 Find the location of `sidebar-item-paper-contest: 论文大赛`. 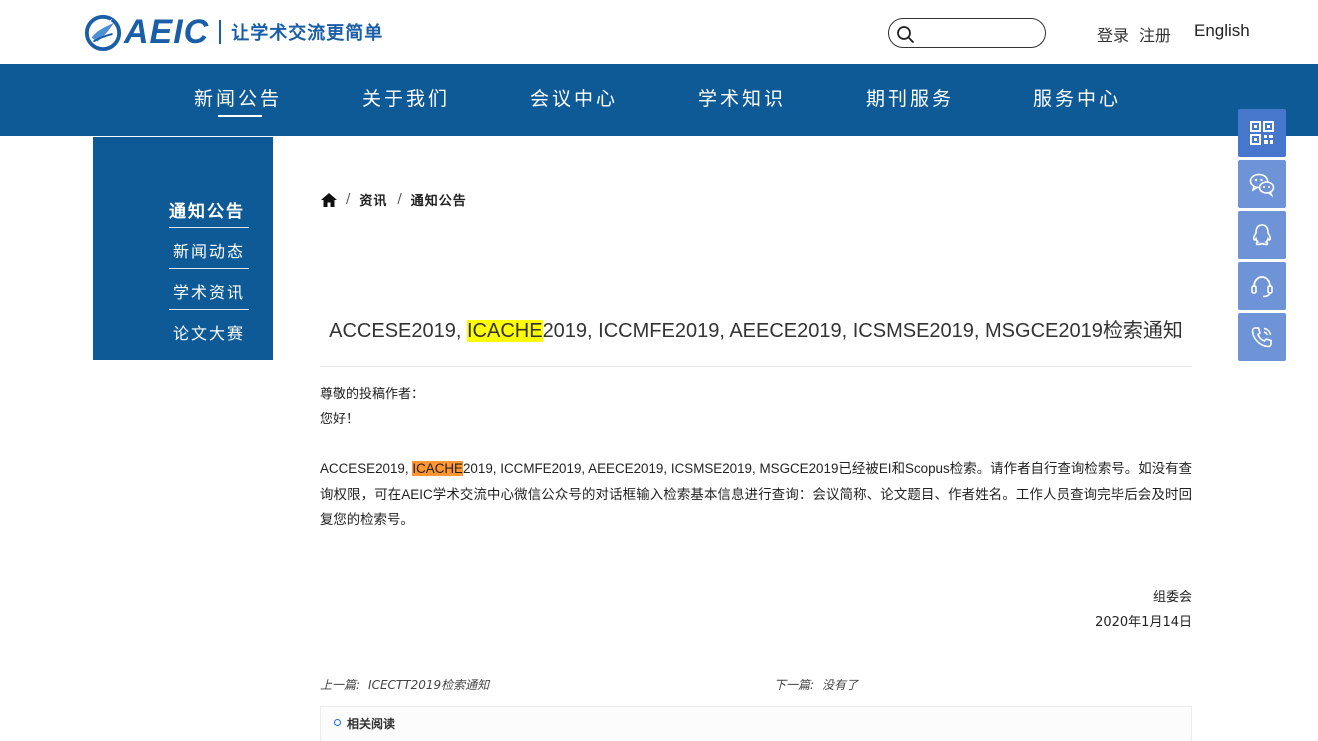

sidebar-item-paper-contest: 论文大赛 is located at coordinates (209, 332).